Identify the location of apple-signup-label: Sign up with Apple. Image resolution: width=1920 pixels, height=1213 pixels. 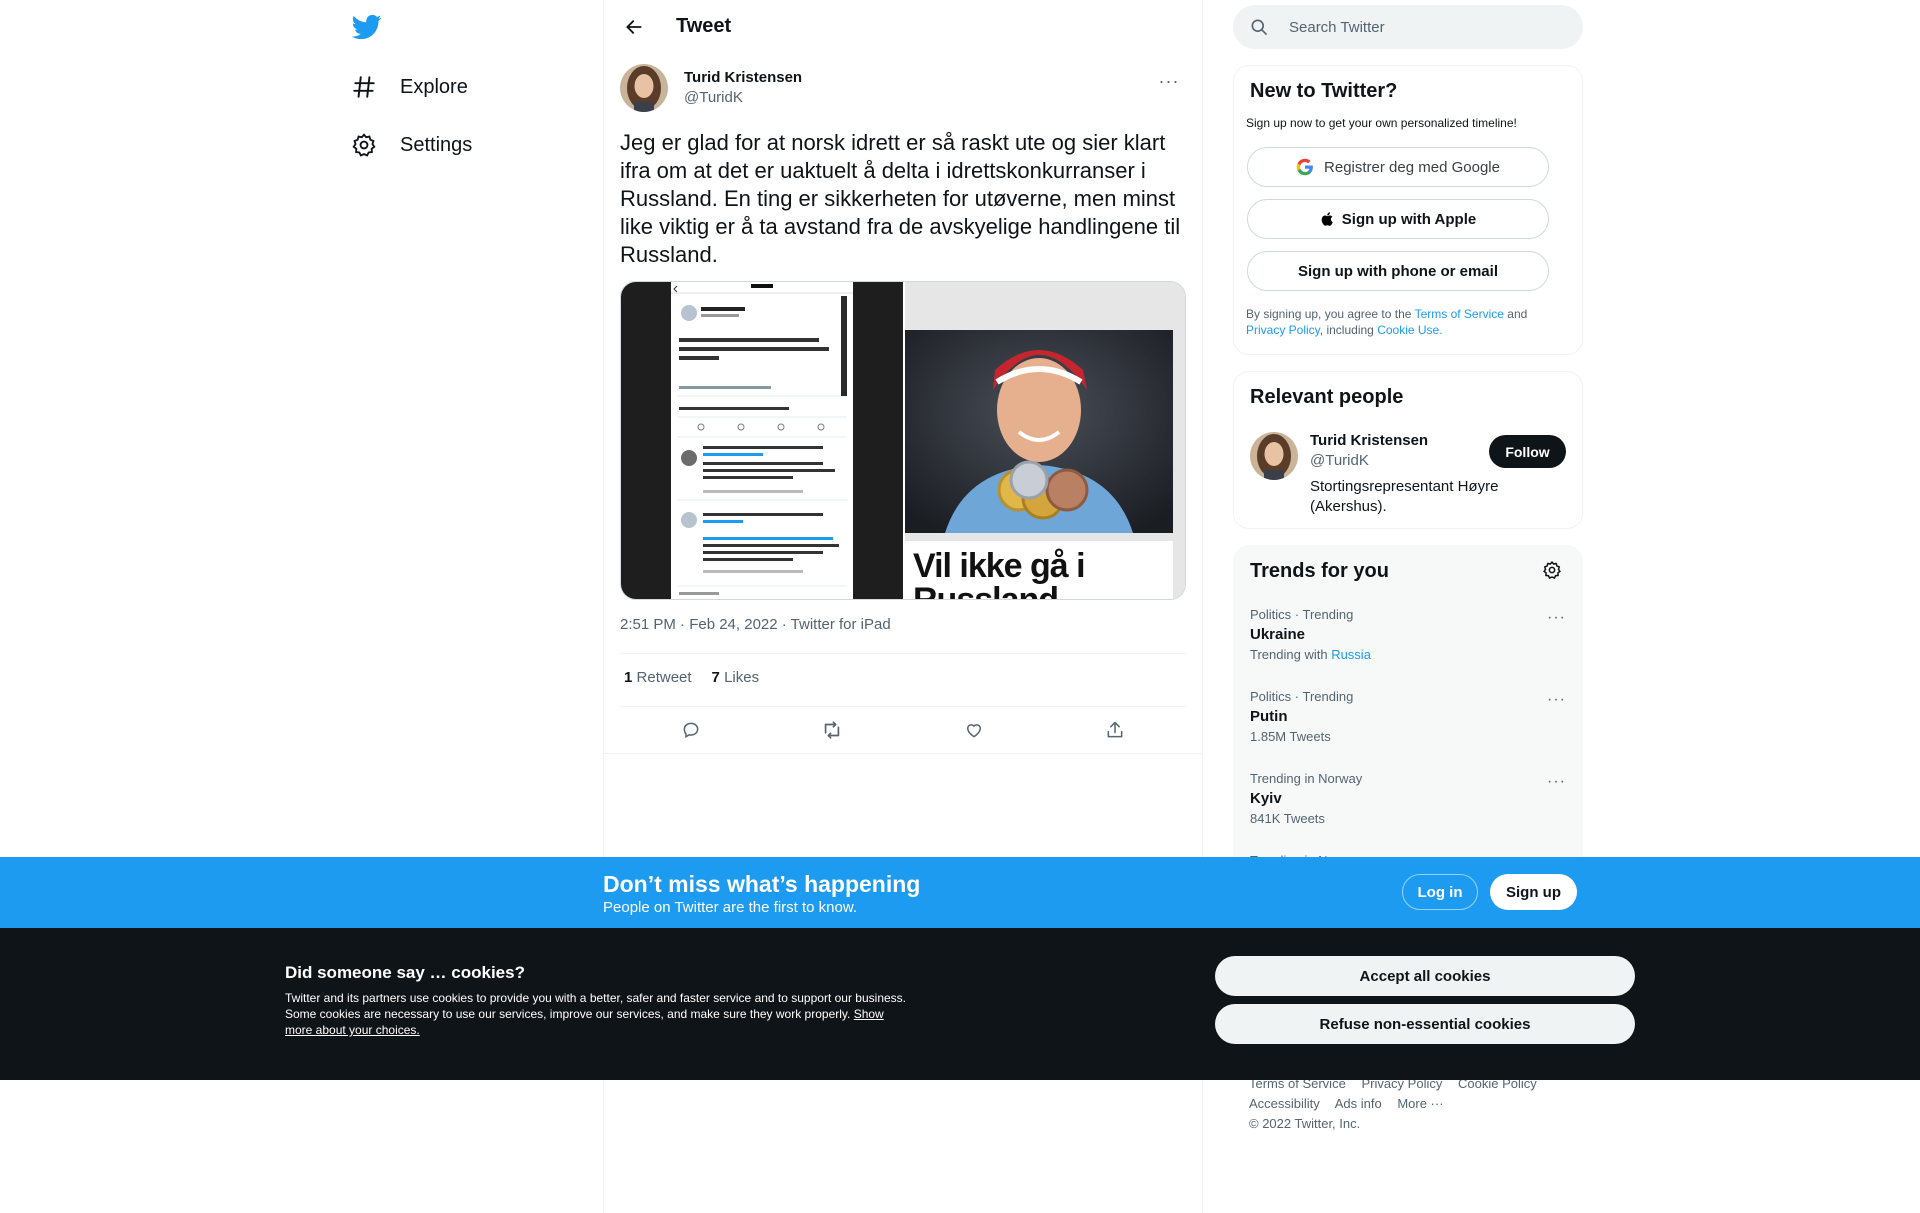
(1409, 219).